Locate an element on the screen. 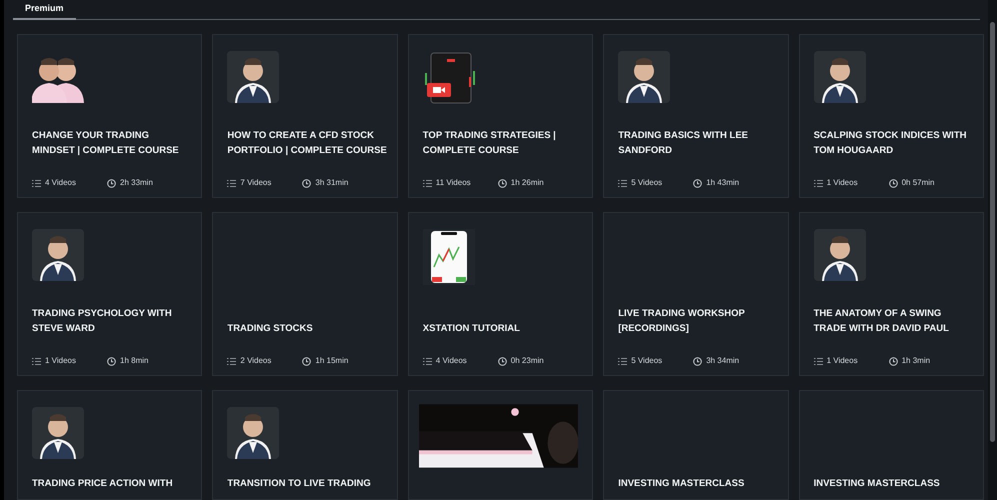  video-count: 2 Videos is located at coordinates (256, 361).